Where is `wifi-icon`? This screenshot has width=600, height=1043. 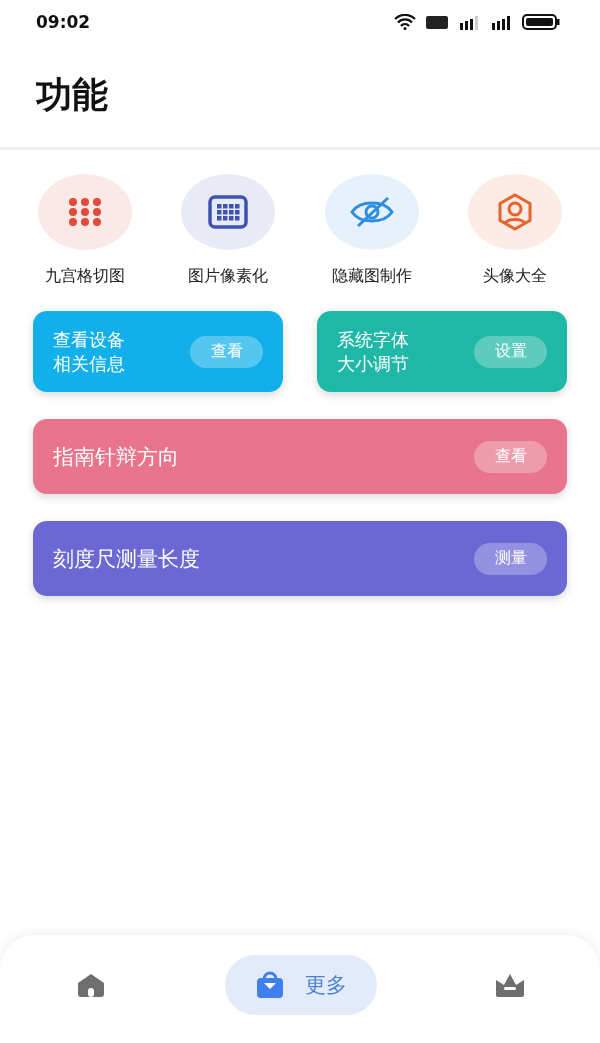 wifi-icon is located at coordinates (405, 22).